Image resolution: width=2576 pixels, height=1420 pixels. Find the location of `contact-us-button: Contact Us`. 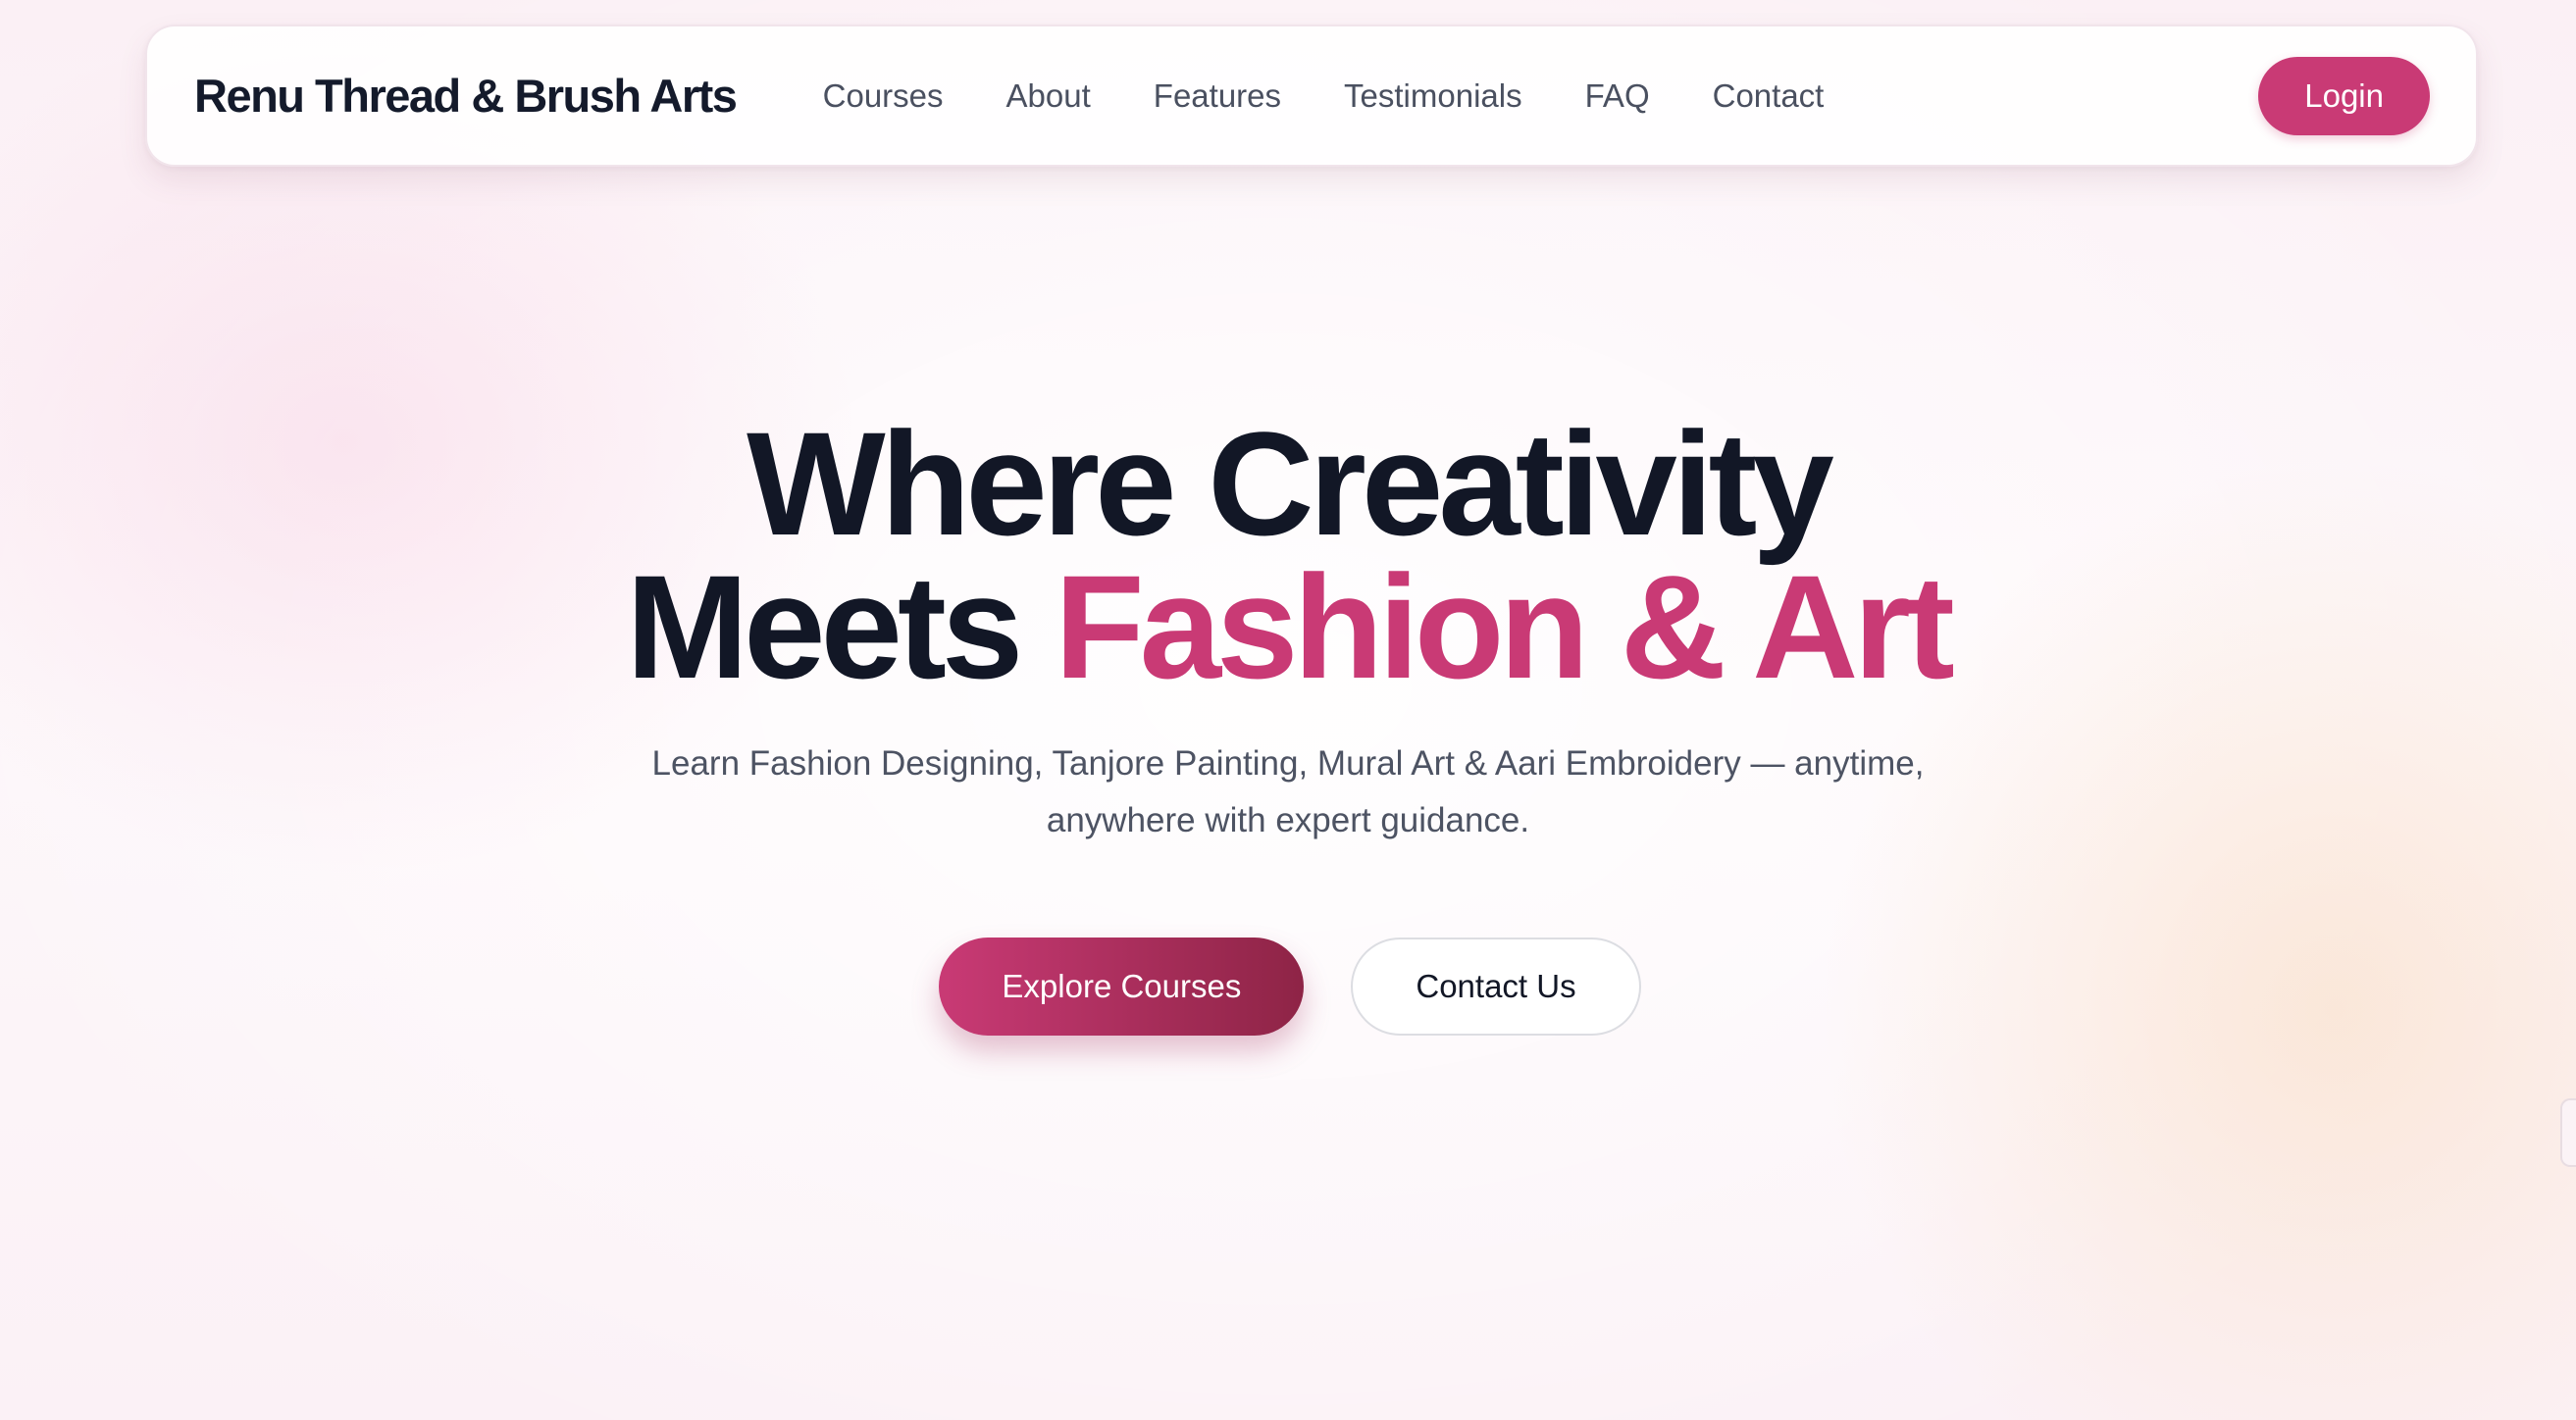

contact-us-button: Contact Us is located at coordinates (1496, 987).